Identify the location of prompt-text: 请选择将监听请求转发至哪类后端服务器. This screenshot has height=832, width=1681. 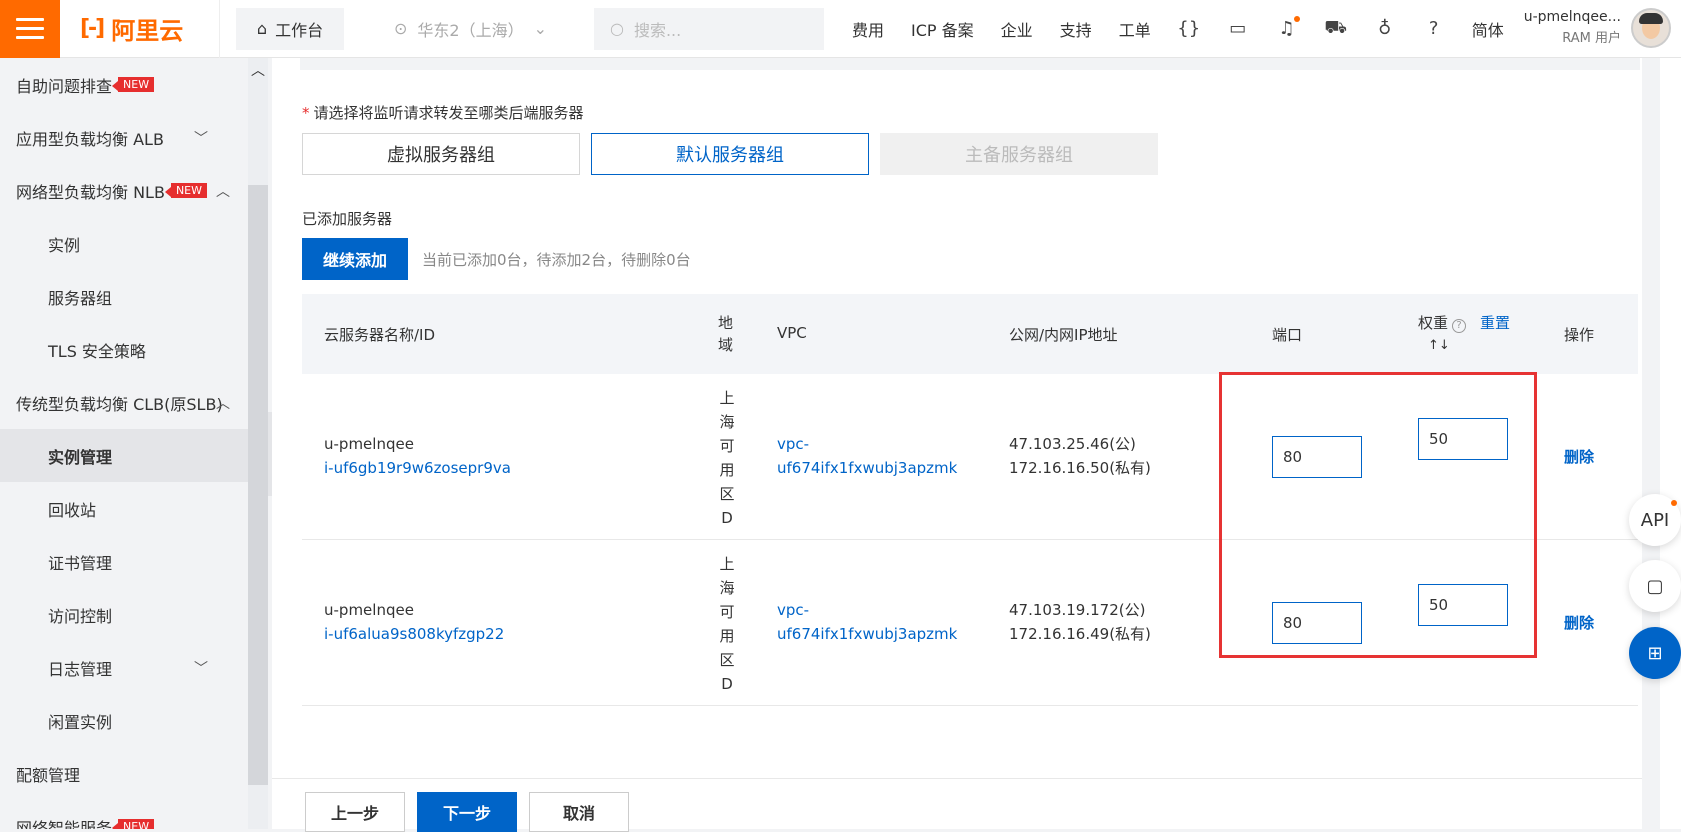
(448, 113).